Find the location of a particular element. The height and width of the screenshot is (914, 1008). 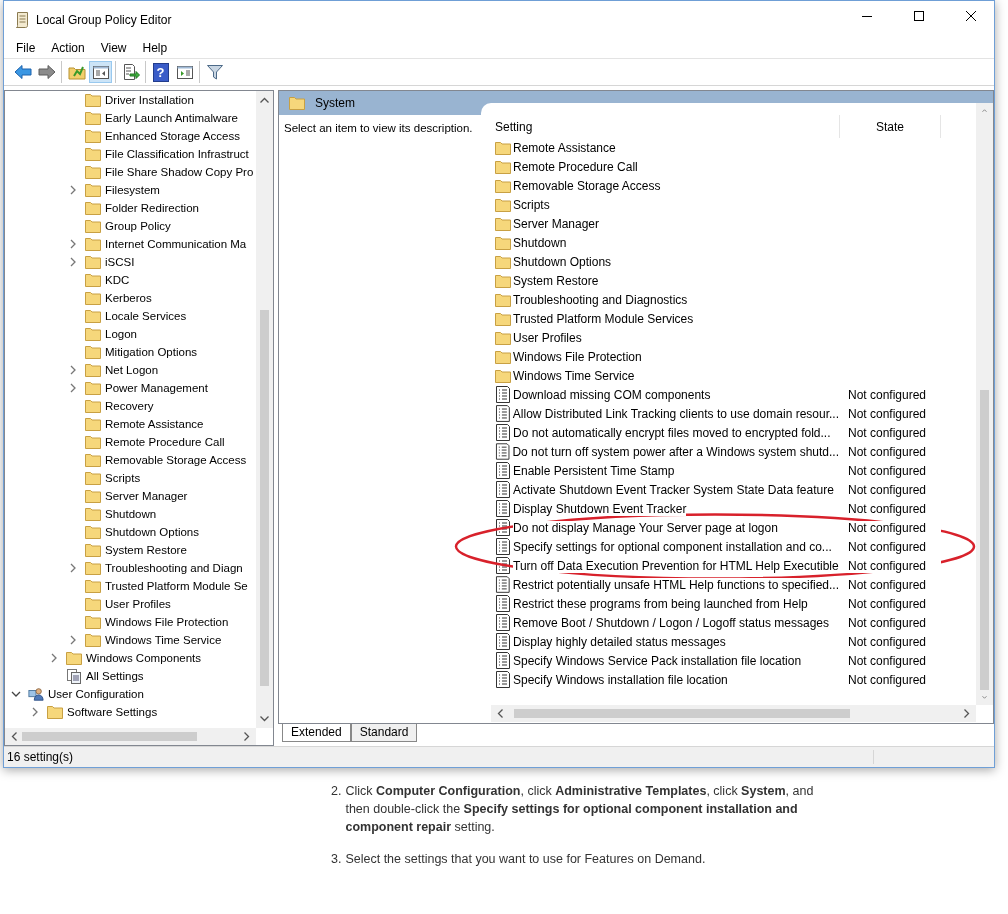

setting-name: Display highly detailed status messages is located at coordinates (619, 641).